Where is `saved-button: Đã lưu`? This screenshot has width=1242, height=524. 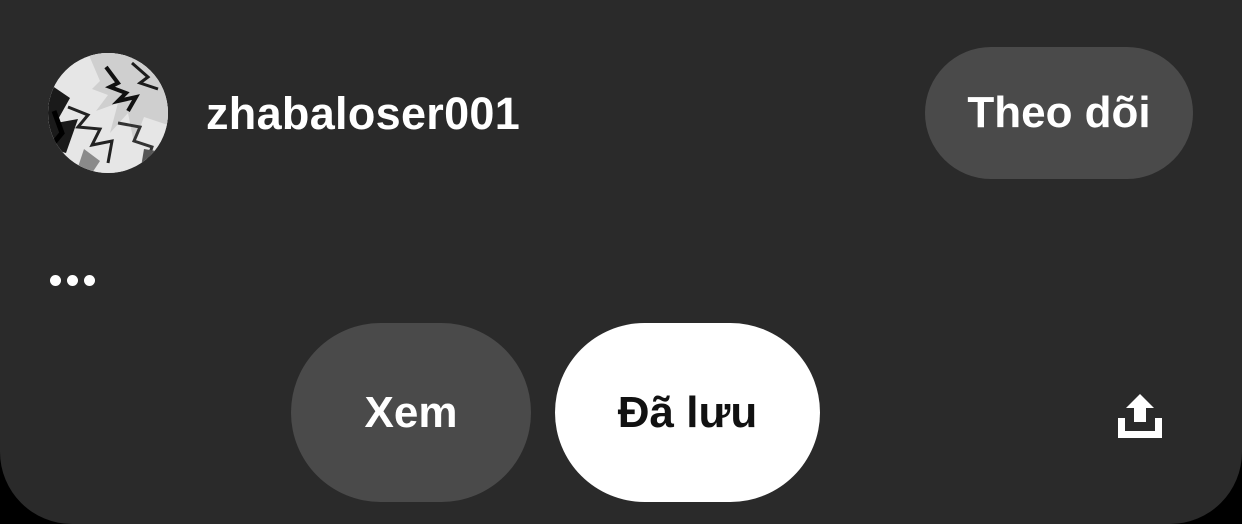 saved-button: Đã lưu is located at coordinates (687, 412).